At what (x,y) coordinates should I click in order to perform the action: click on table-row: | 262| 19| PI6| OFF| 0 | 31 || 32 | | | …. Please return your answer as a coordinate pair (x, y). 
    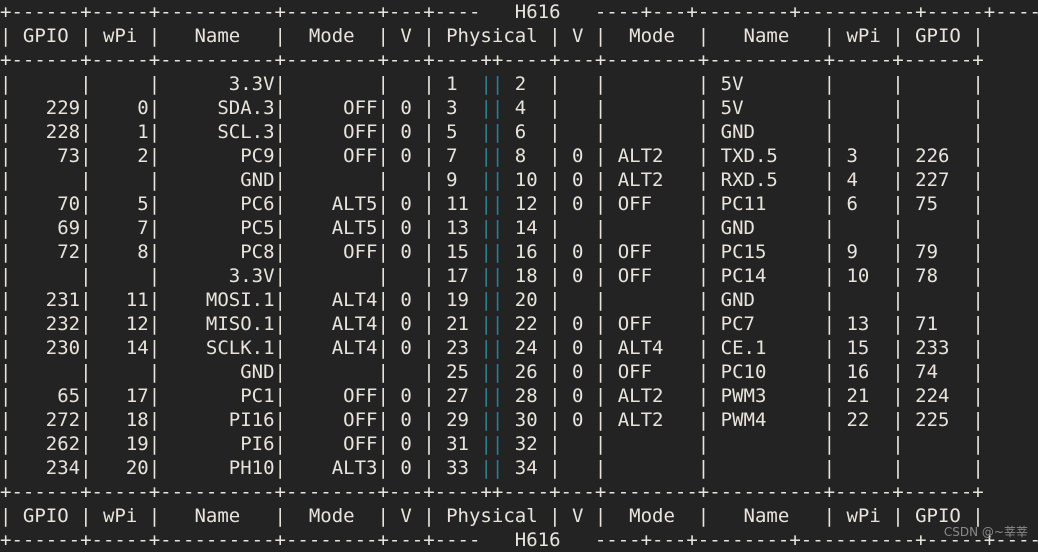
    Looking at the image, I should click on (492, 444).